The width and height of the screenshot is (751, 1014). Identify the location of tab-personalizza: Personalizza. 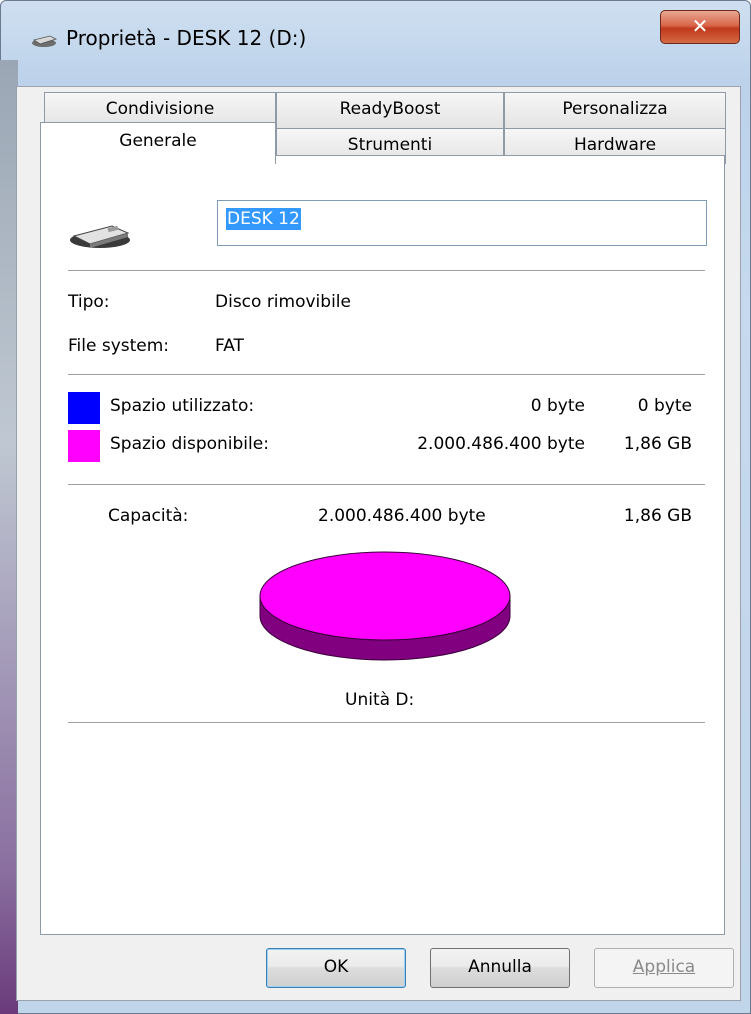
(615, 110).